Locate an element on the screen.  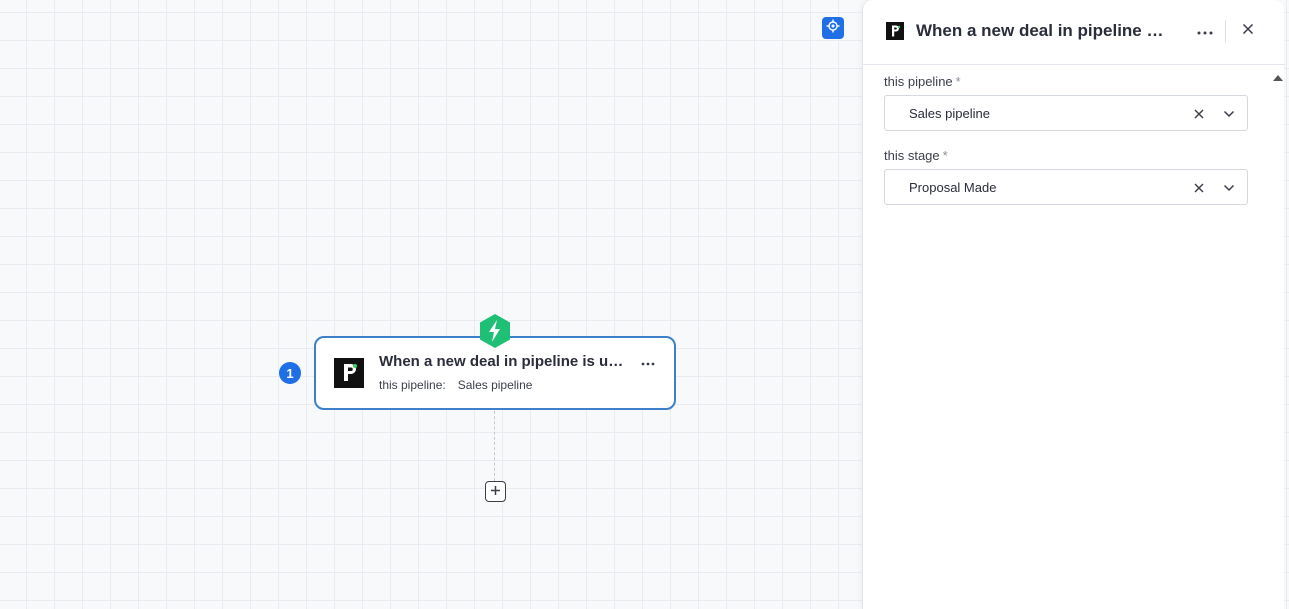
node-parameter: this pipeline: Sales pipeline is located at coordinates (455, 385).